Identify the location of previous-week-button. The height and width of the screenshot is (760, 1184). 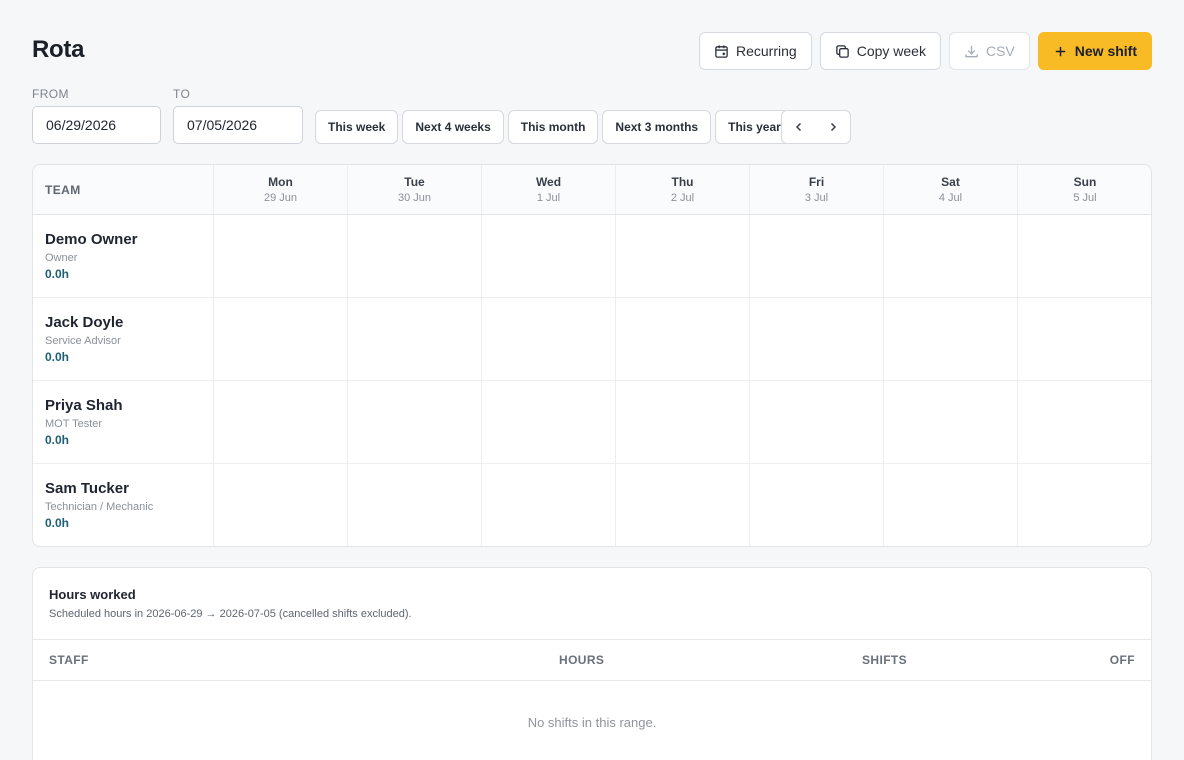
(799, 127).